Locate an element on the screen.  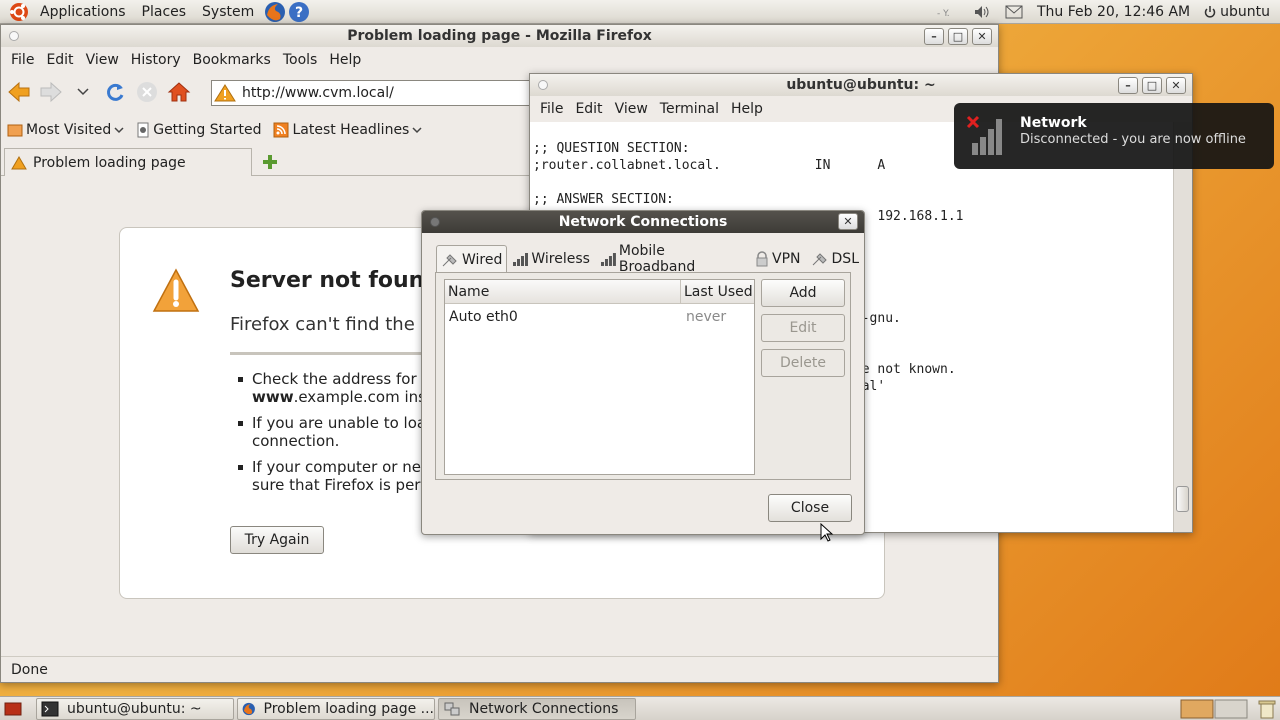
bookmark-getting-started: Getting Started is located at coordinates (198, 130).